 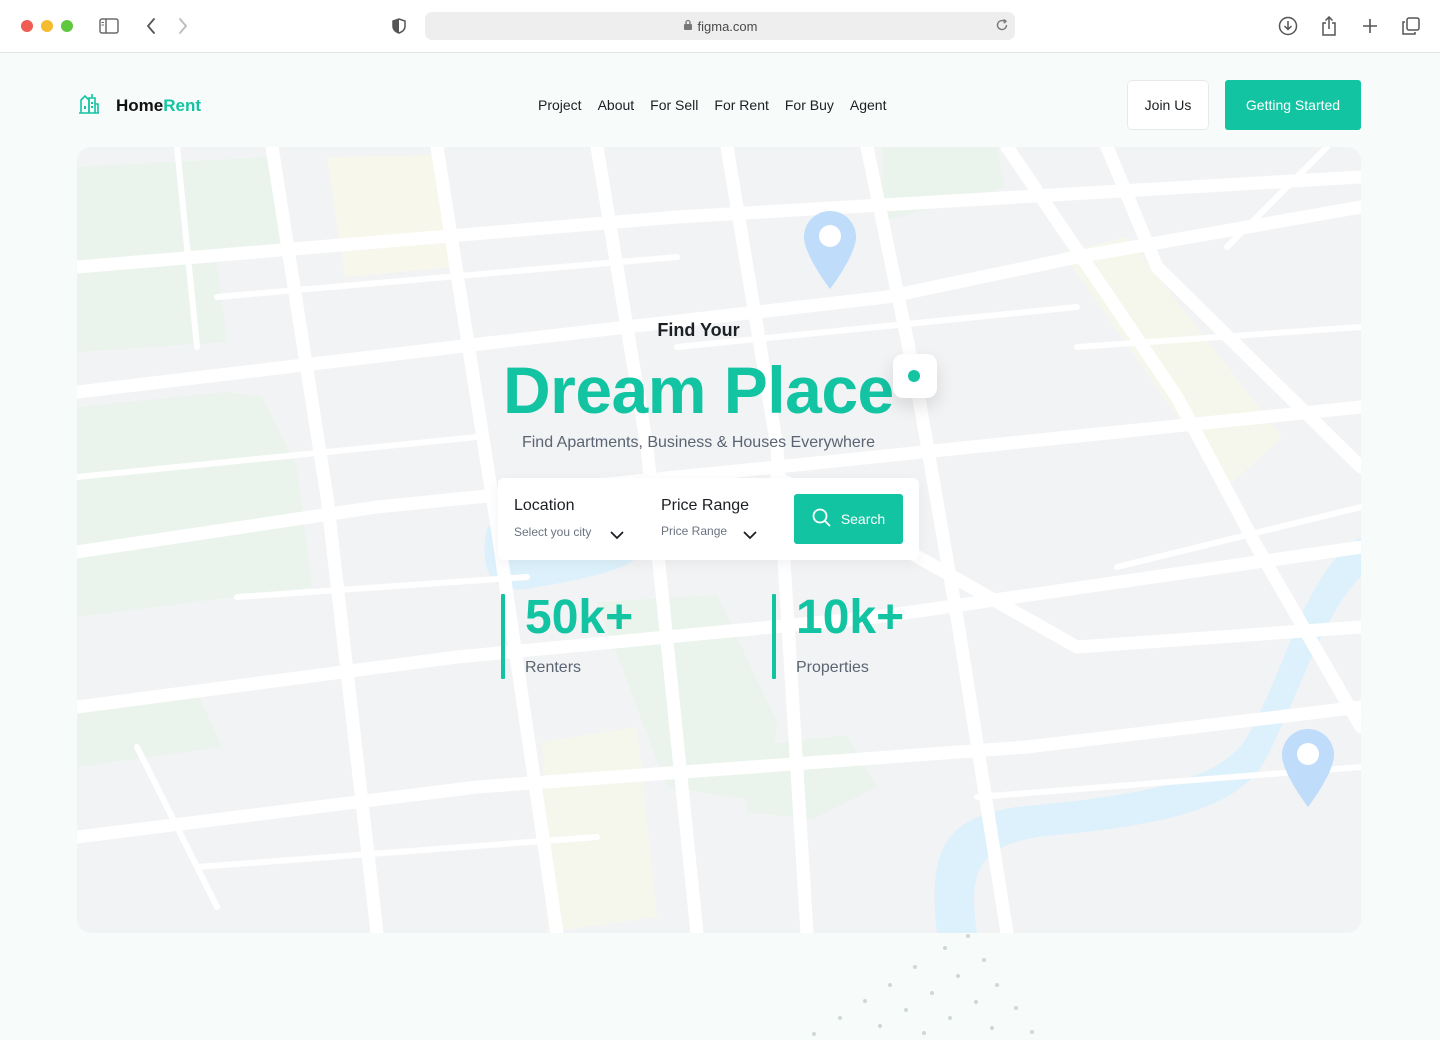 I want to click on hero-eyebrow: Find Your, so click(x=698, y=330).